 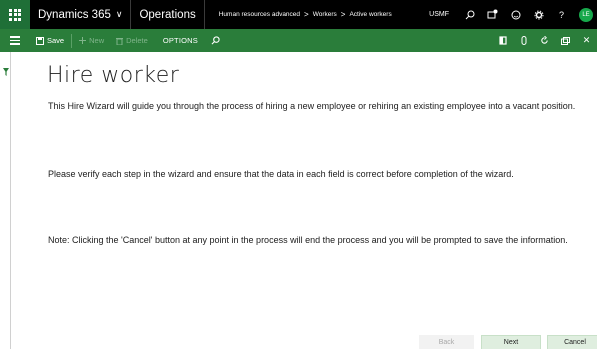 What do you see at coordinates (97, 40) in the screenshot?
I see `new-label: New` at bounding box center [97, 40].